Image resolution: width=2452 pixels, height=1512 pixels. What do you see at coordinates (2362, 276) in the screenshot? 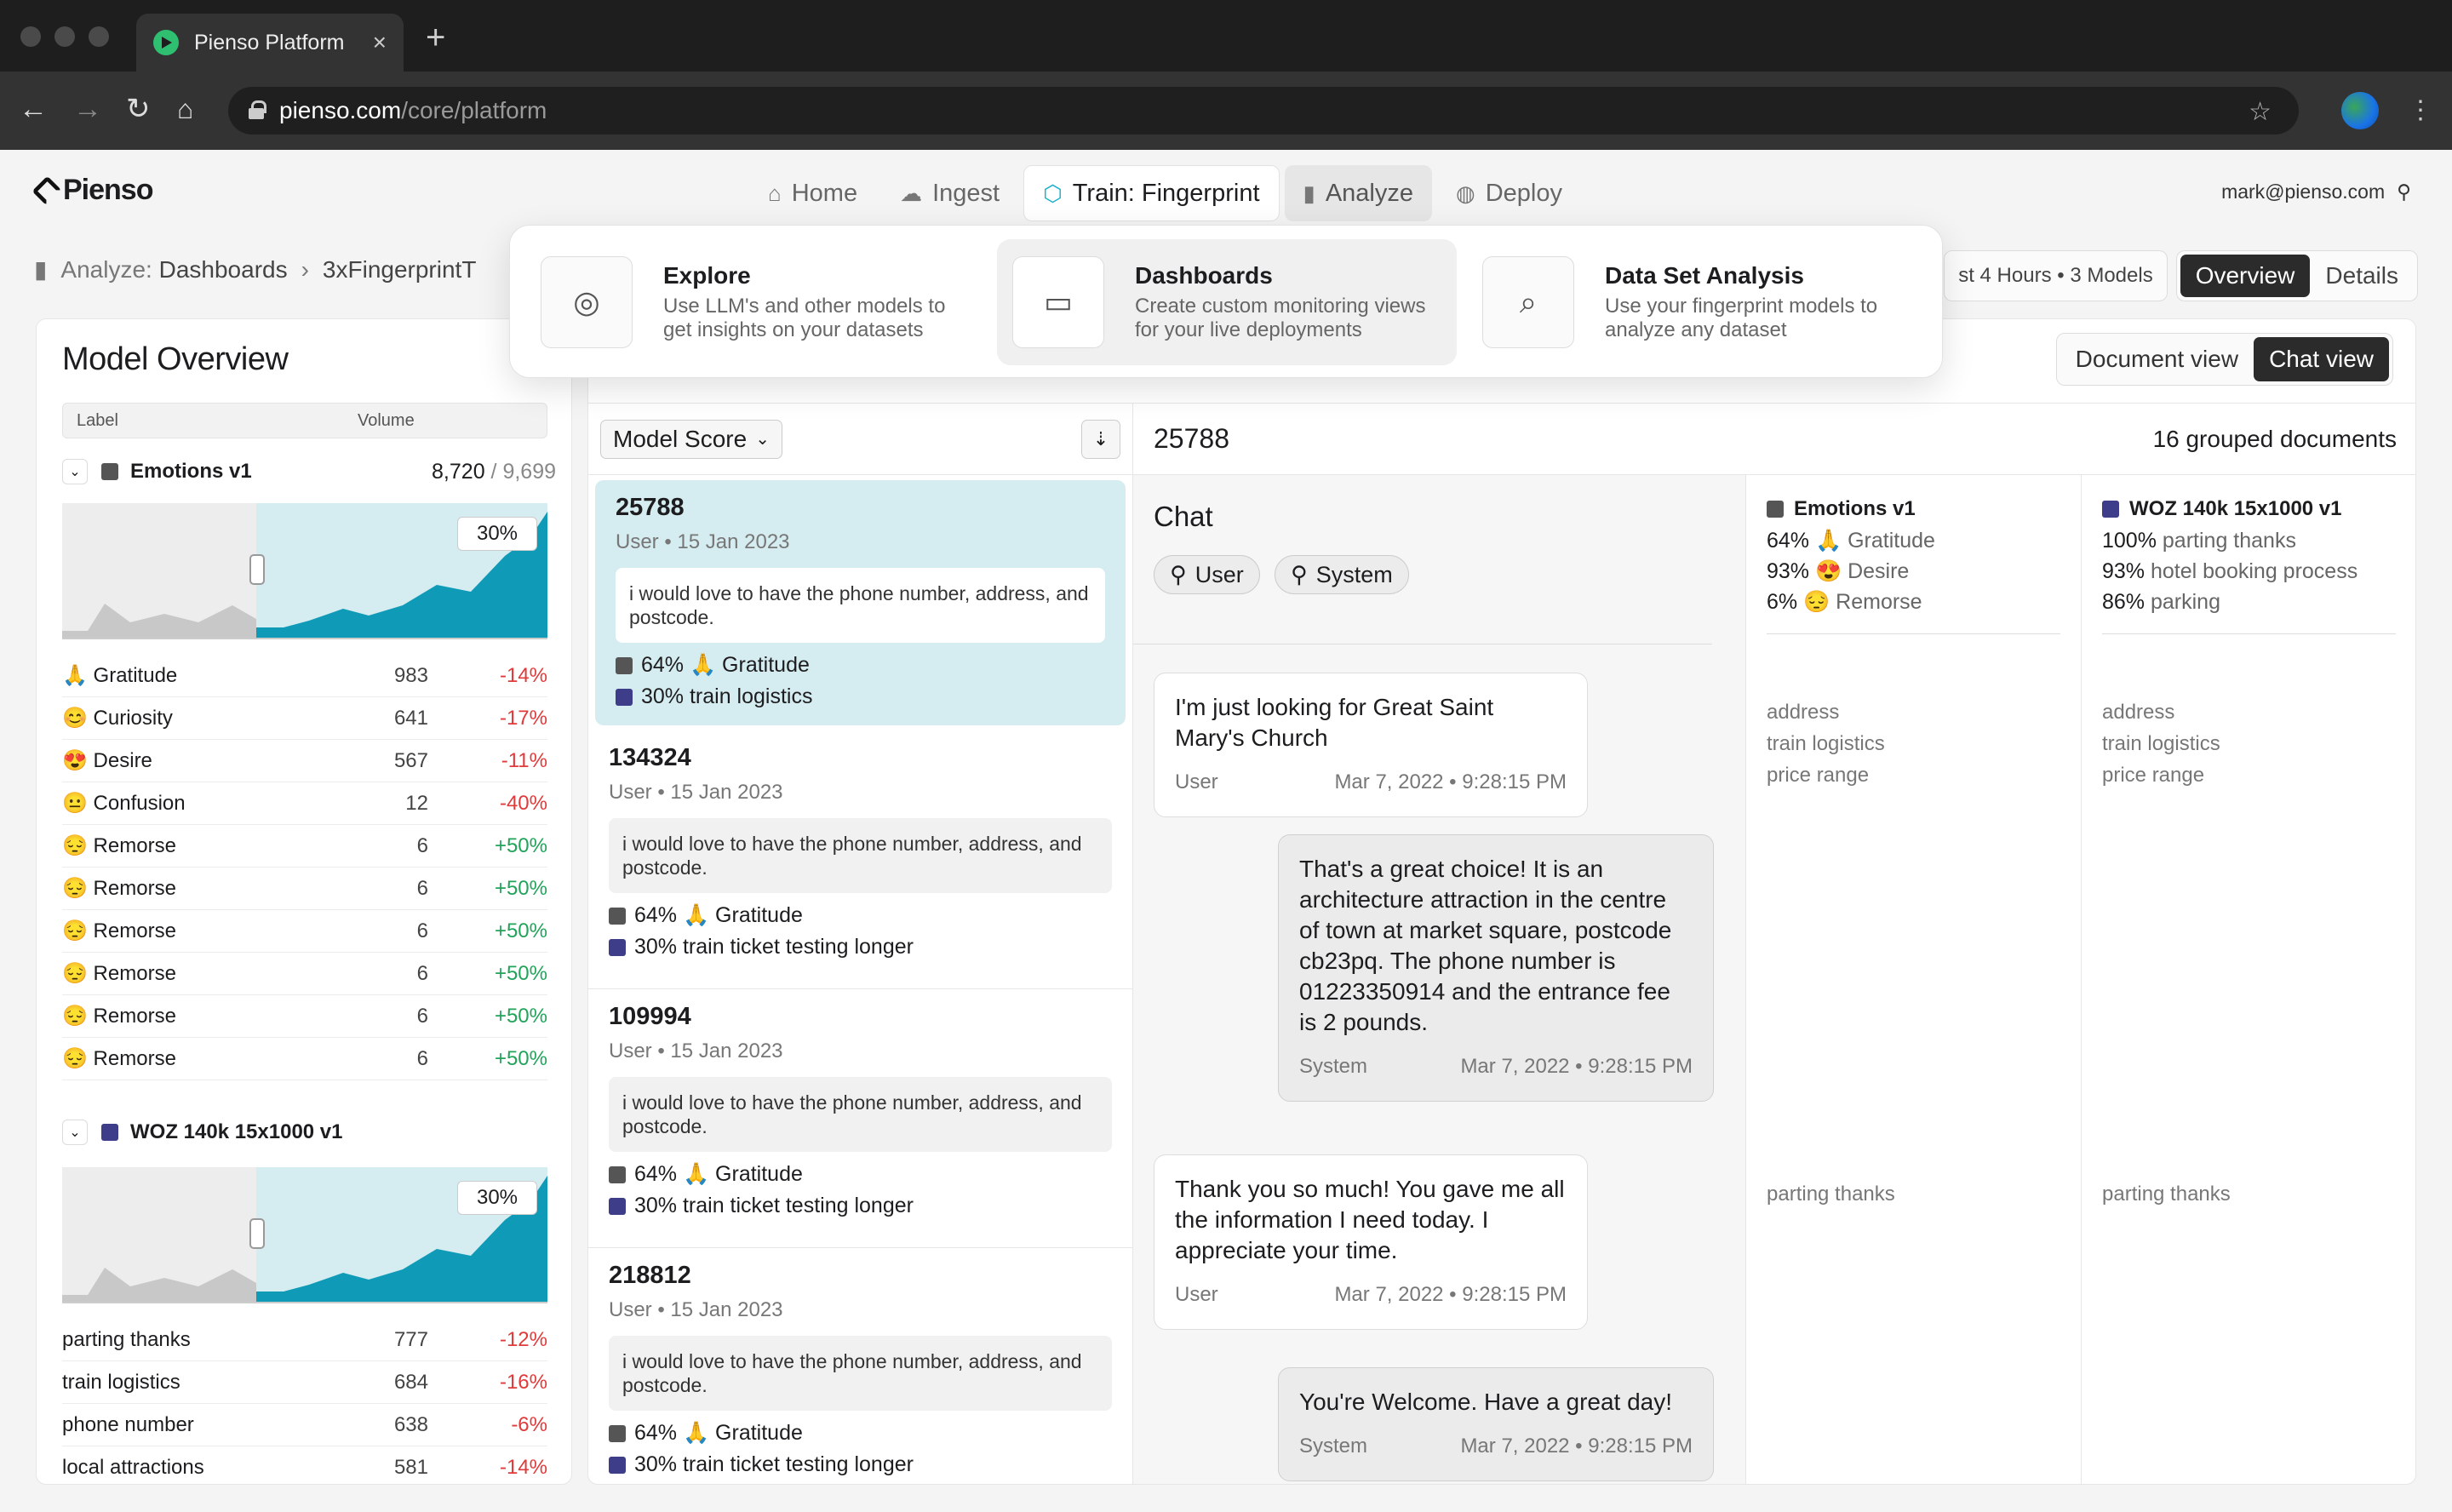
I see `details-tab: Details` at bounding box center [2362, 276].